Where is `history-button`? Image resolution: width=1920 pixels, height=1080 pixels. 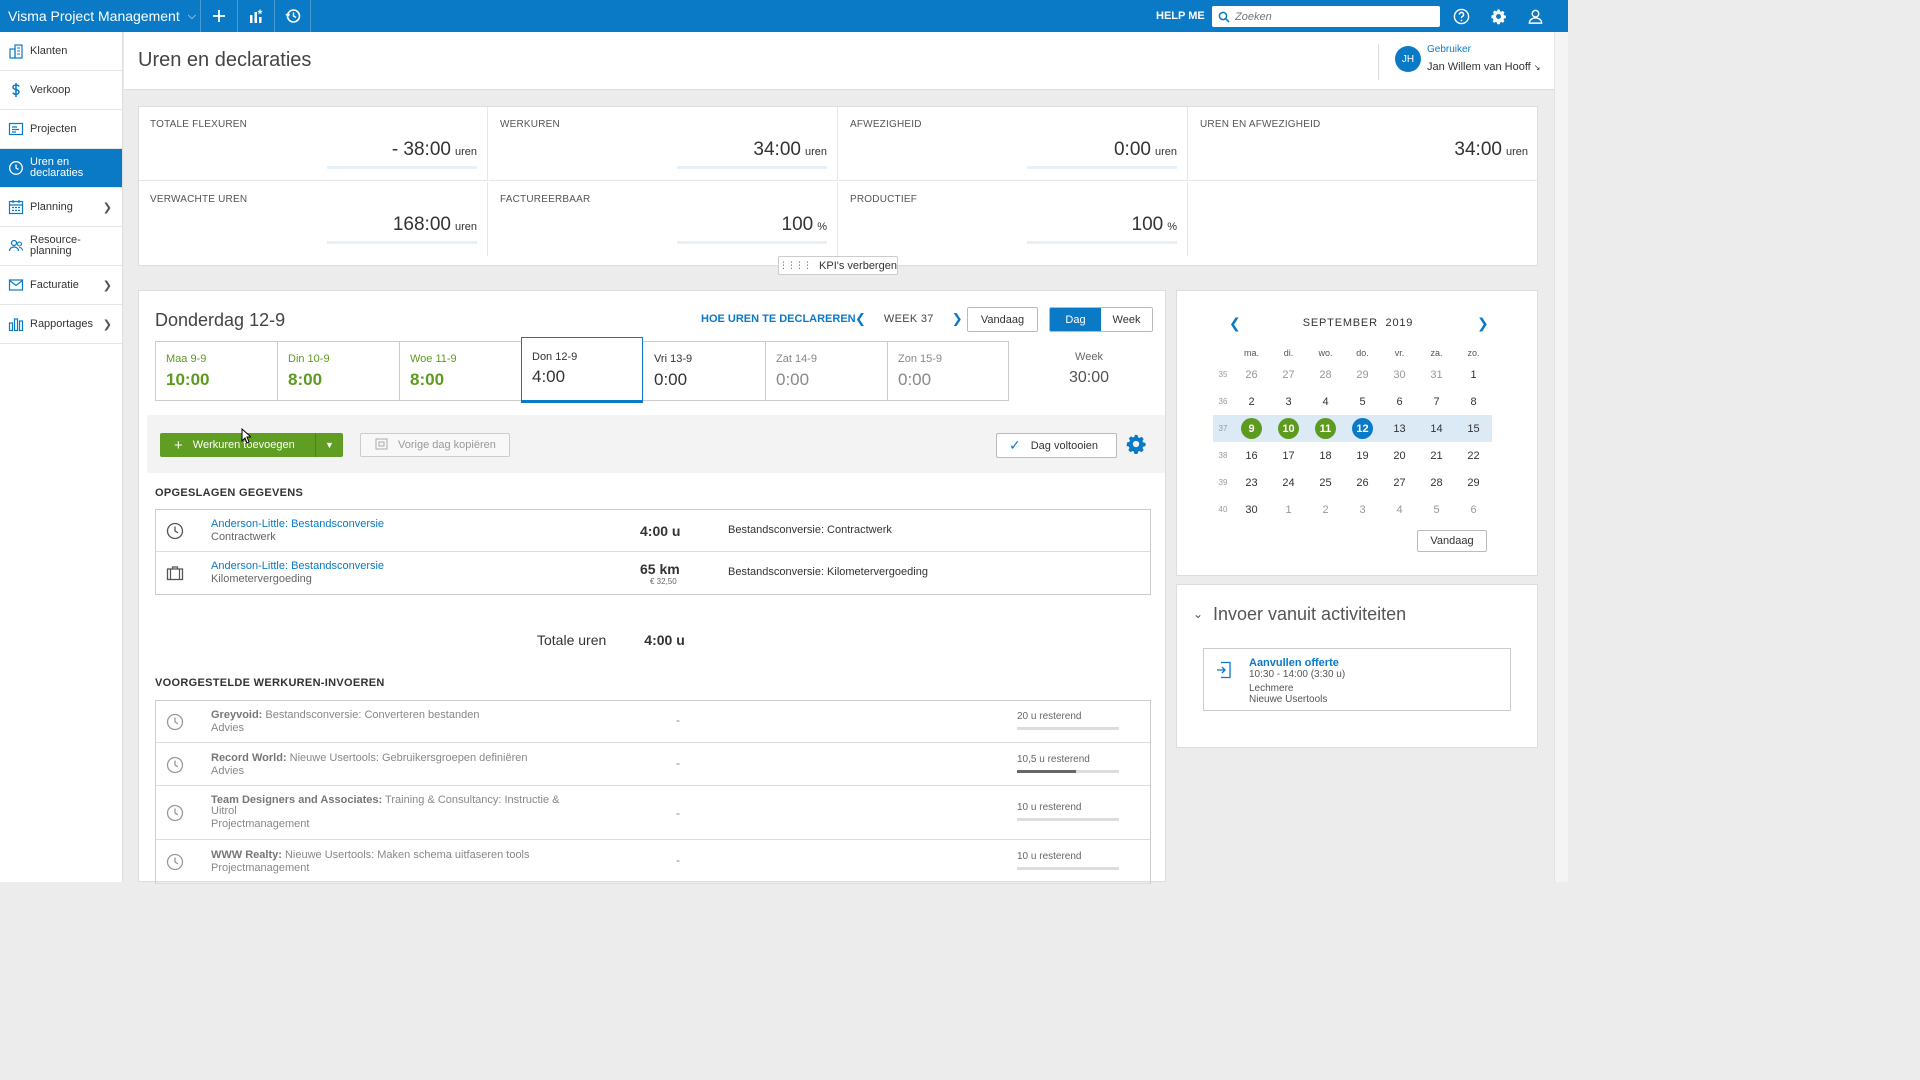
history-button is located at coordinates (292, 16).